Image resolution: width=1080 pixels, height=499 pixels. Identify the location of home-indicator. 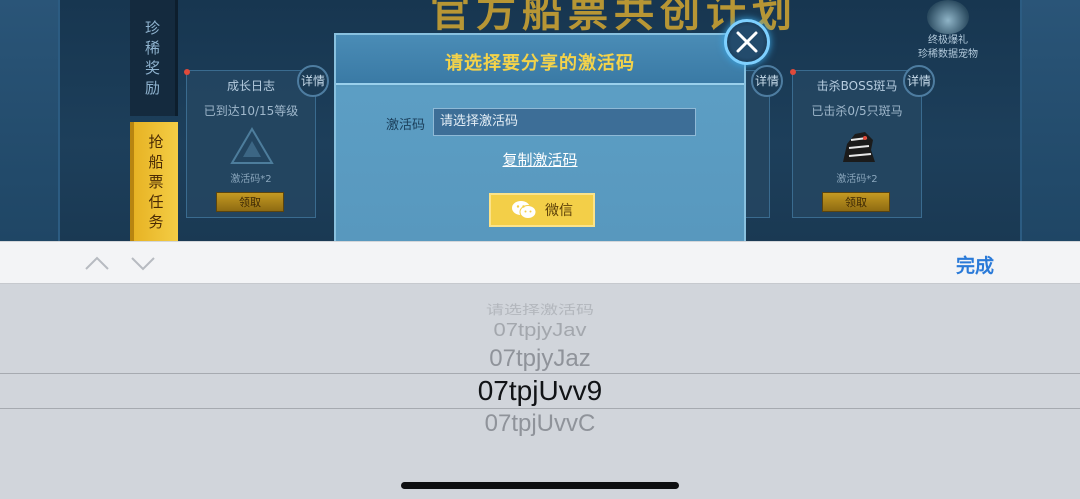
(540, 485).